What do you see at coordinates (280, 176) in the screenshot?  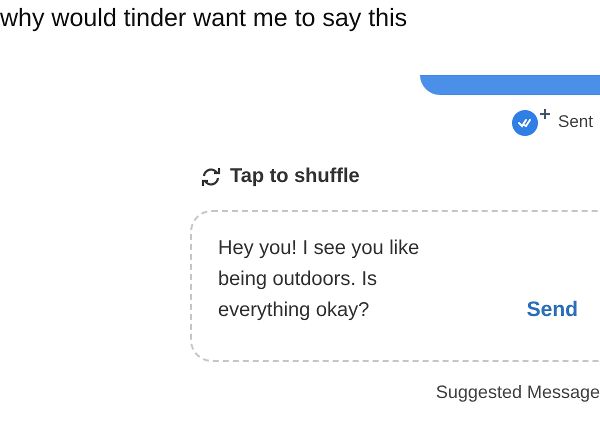 I see `shuffle-button: Tap to shuffle` at bounding box center [280, 176].